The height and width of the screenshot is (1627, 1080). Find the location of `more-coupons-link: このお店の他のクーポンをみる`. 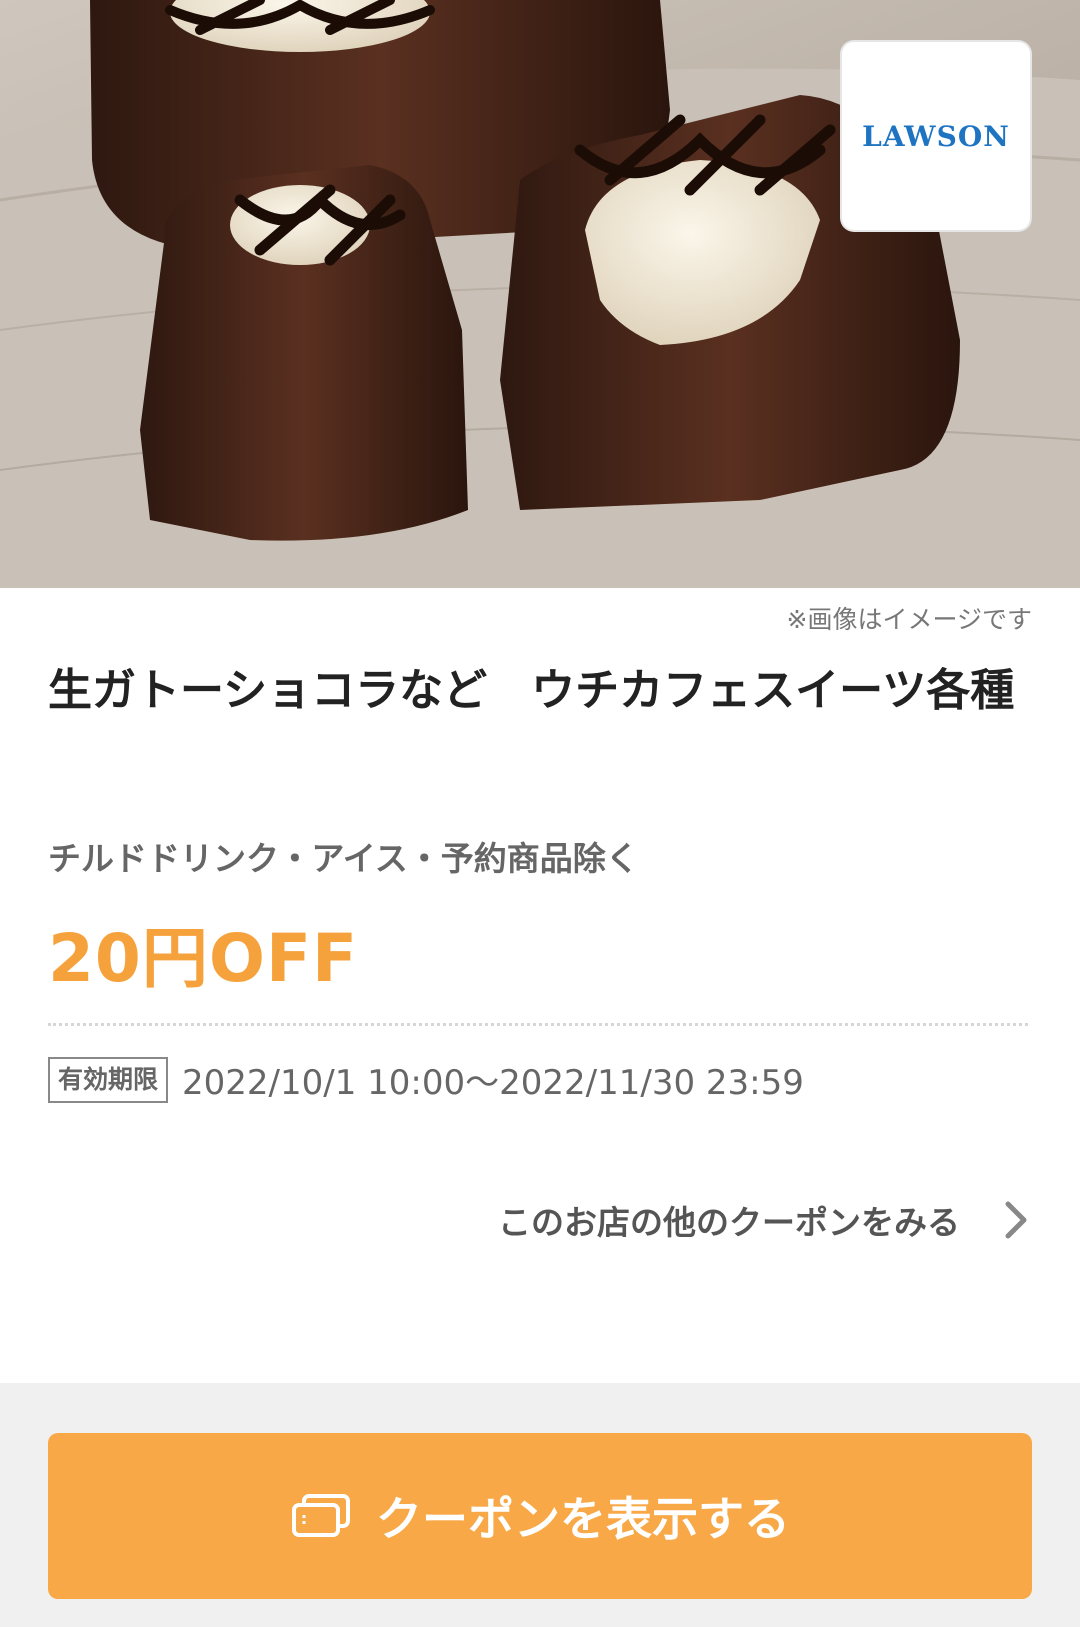

more-coupons-link: このお店の他のクーポンをみる is located at coordinates (765, 1220).